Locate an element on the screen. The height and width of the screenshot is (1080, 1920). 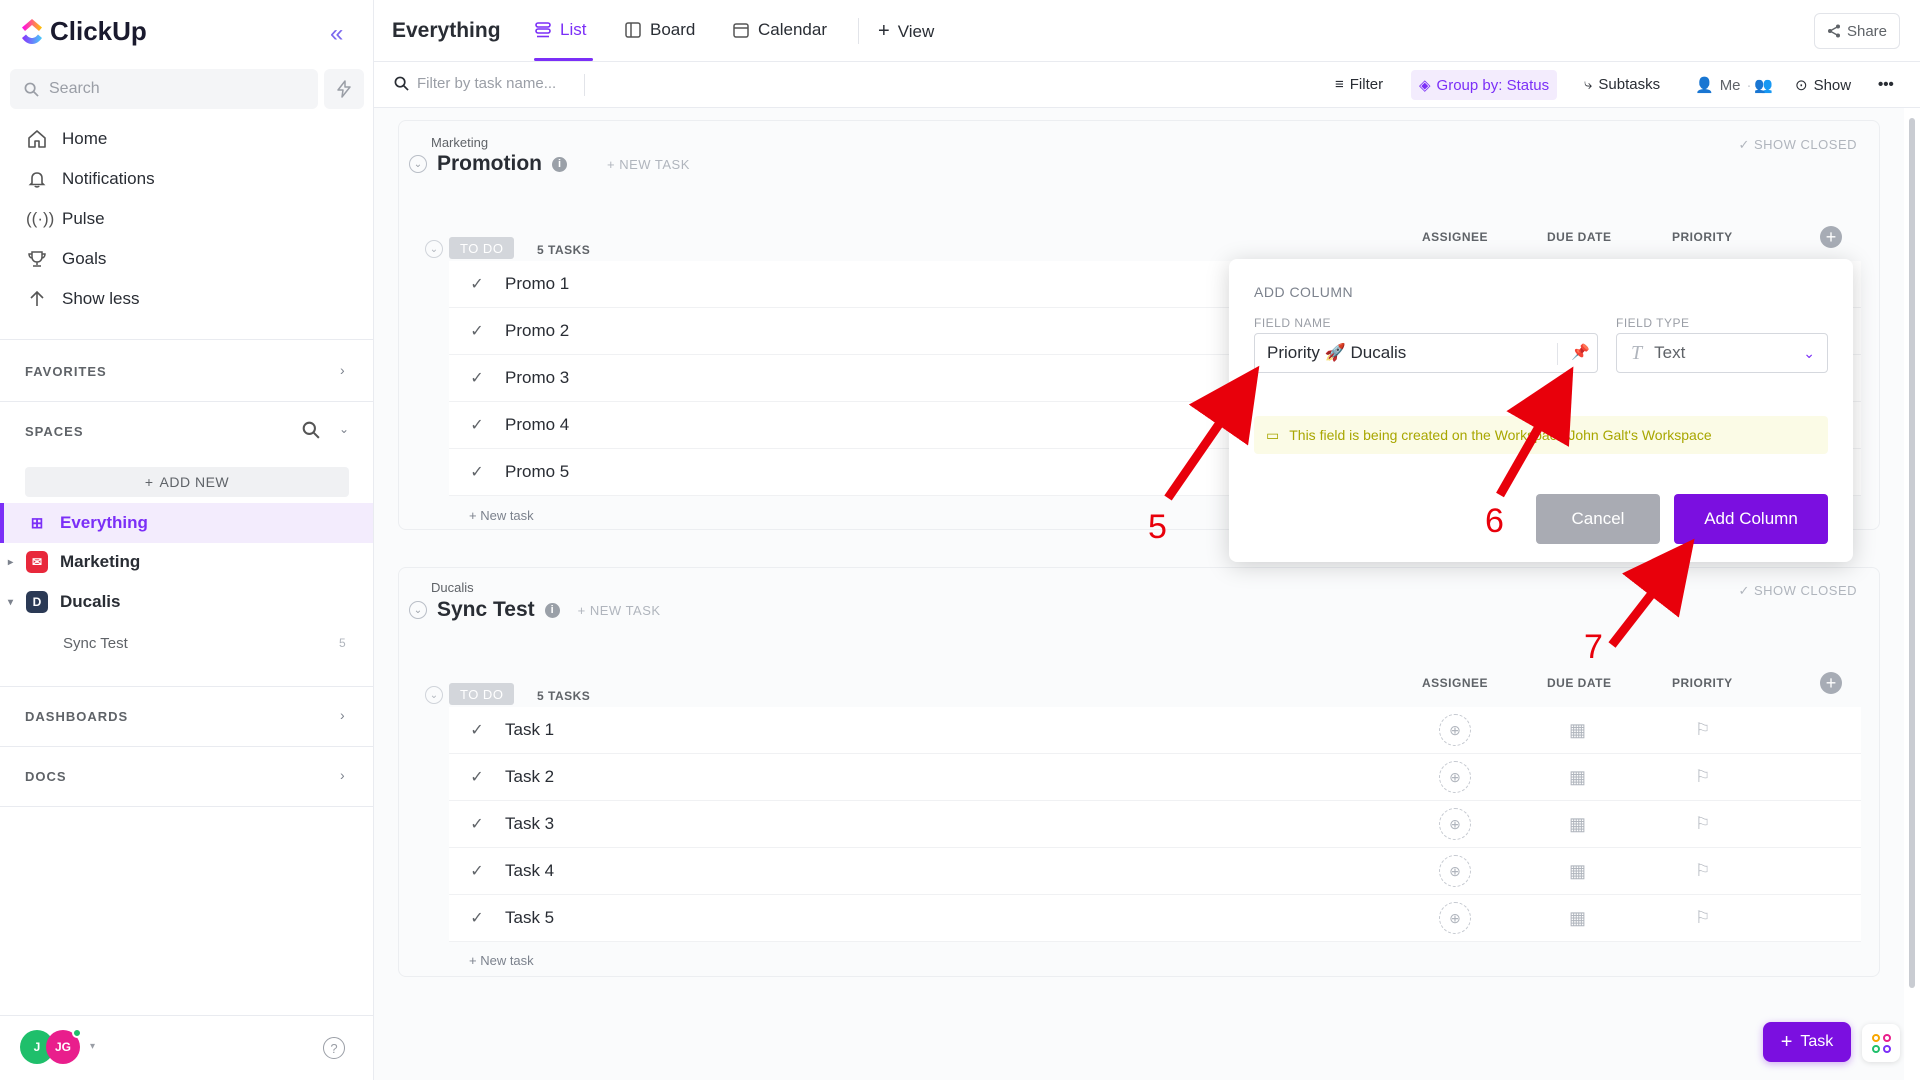
nav-pulse: ((·)) Pulse is located at coordinates (65, 219).